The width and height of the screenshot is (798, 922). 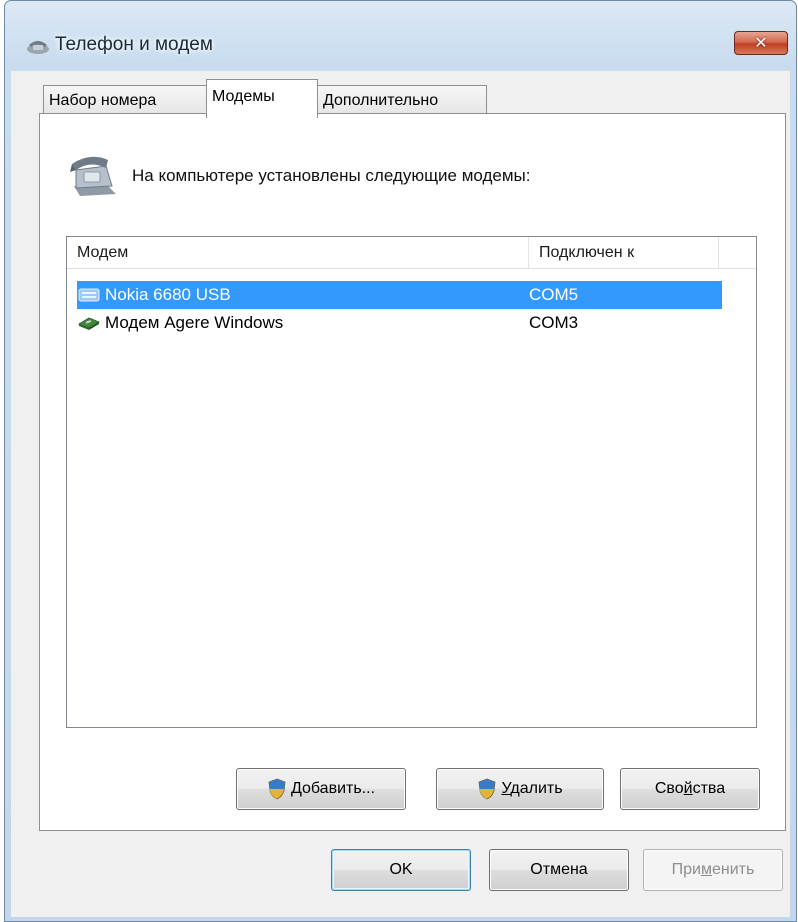 I want to click on phone-modem-icon, so click(x=38, y=47).